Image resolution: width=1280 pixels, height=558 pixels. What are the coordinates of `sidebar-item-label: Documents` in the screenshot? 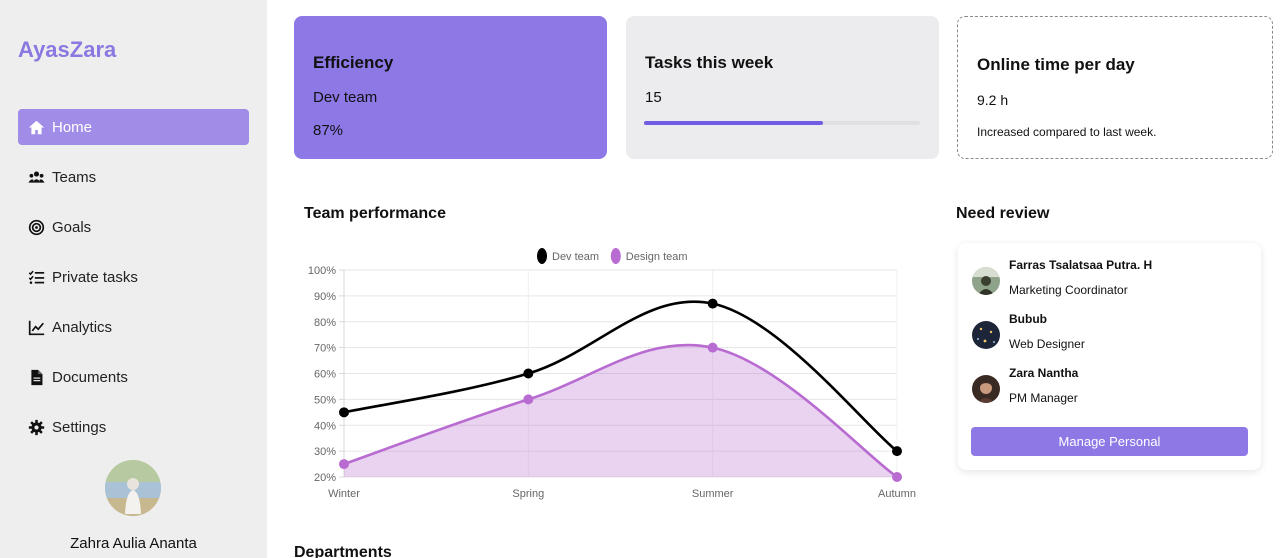 It's located at (90, 377).